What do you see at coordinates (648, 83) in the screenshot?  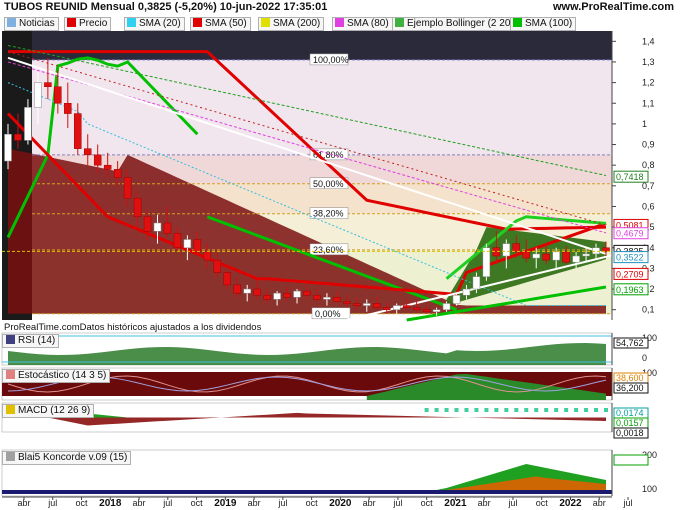 I see `y-axis-label: 1,2` at bounding box center [648, 83].